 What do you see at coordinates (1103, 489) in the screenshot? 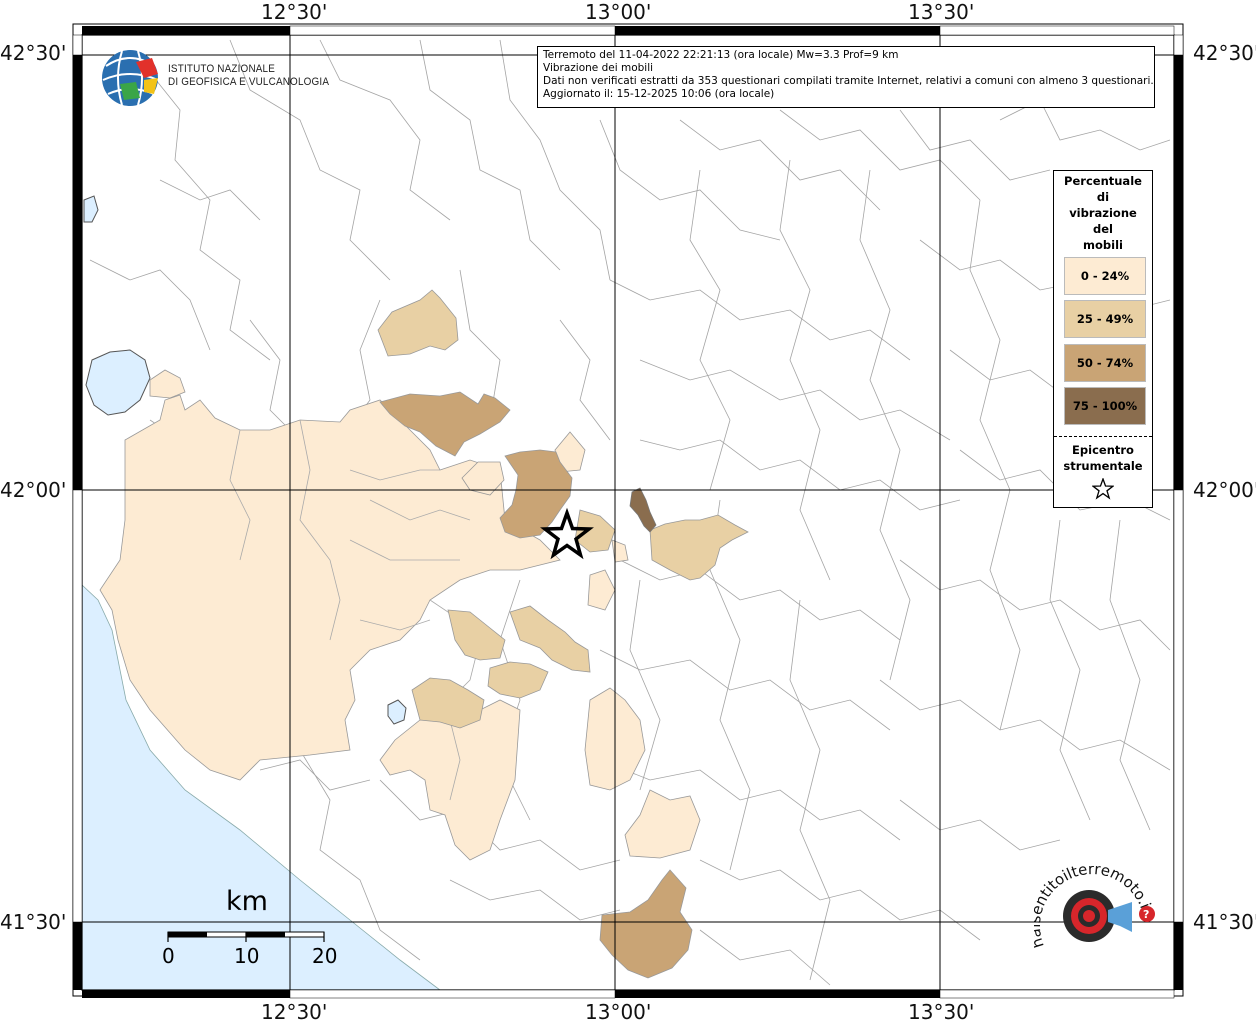
I see `epicenter-star-icon` at bounding box center [1103, 489].